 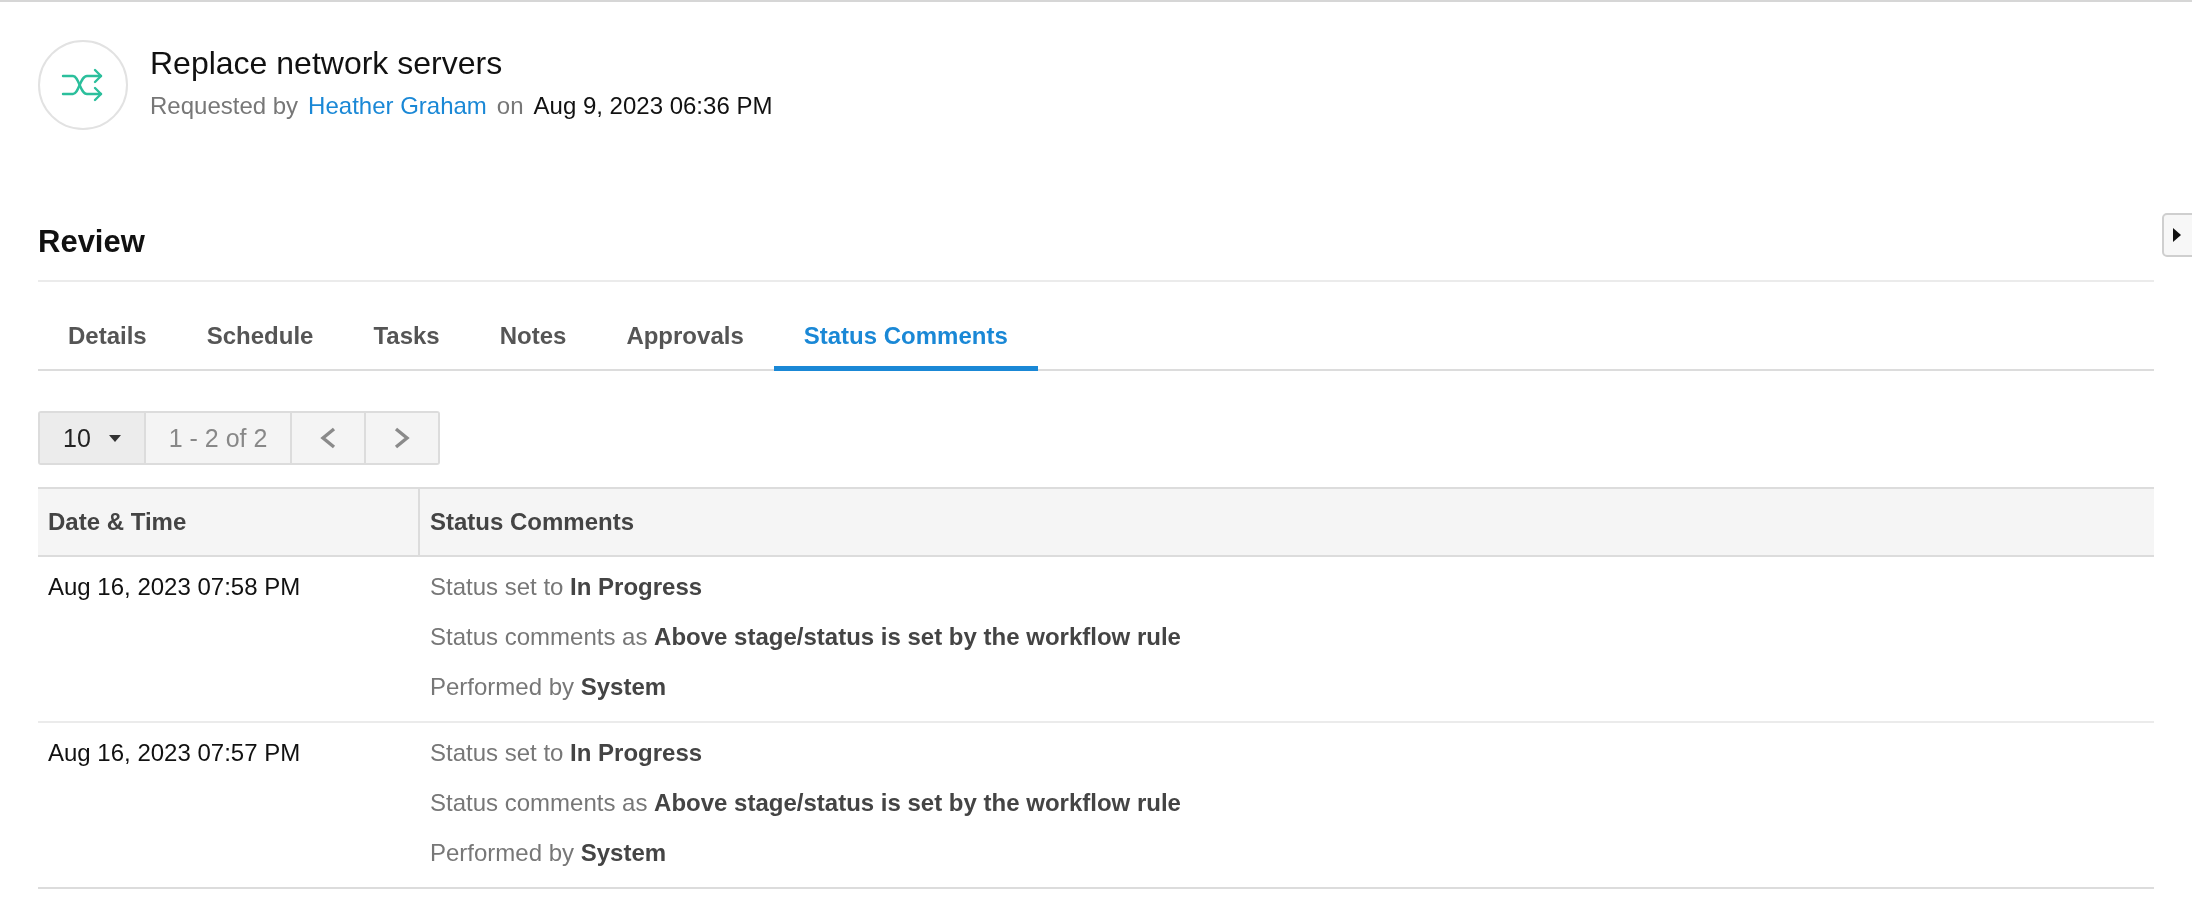 I want to click on requester-link: Heather Graham, so click(x=397, y=105).